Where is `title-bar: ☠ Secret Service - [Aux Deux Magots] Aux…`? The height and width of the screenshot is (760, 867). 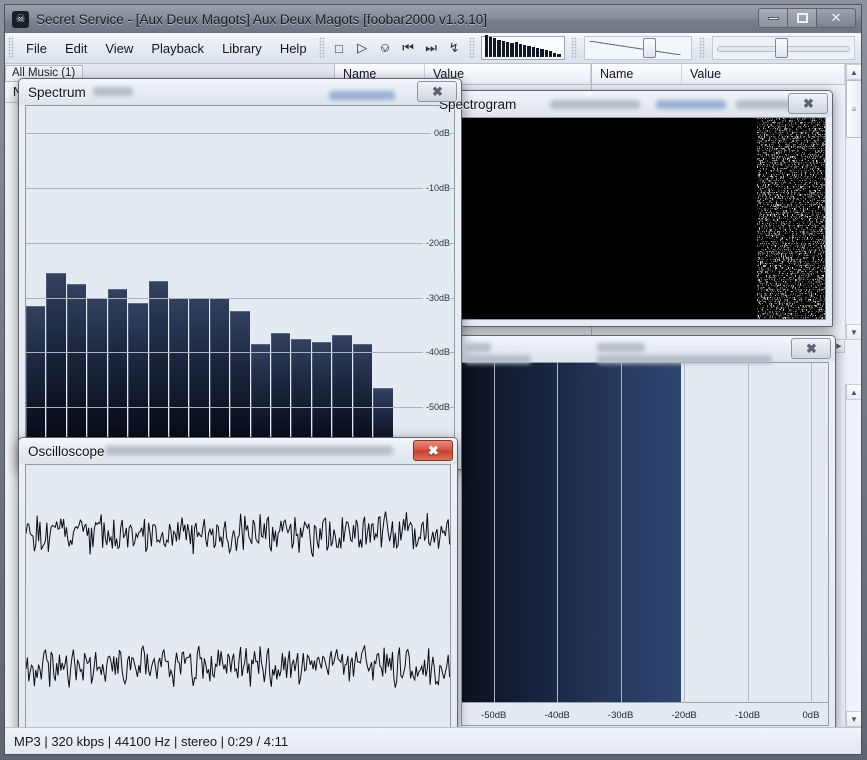 title-bar: ☠ Secret Service - [Aux Deux Magots] Aux… is located at coordinates (433, 19).